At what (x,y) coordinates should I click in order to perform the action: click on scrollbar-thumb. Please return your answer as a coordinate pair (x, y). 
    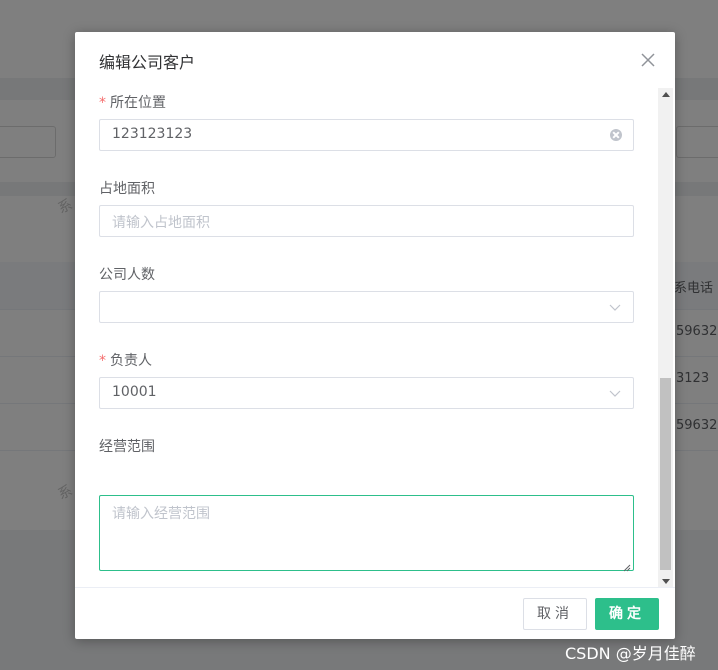
    Looking at the image, I should click on (665, 474).